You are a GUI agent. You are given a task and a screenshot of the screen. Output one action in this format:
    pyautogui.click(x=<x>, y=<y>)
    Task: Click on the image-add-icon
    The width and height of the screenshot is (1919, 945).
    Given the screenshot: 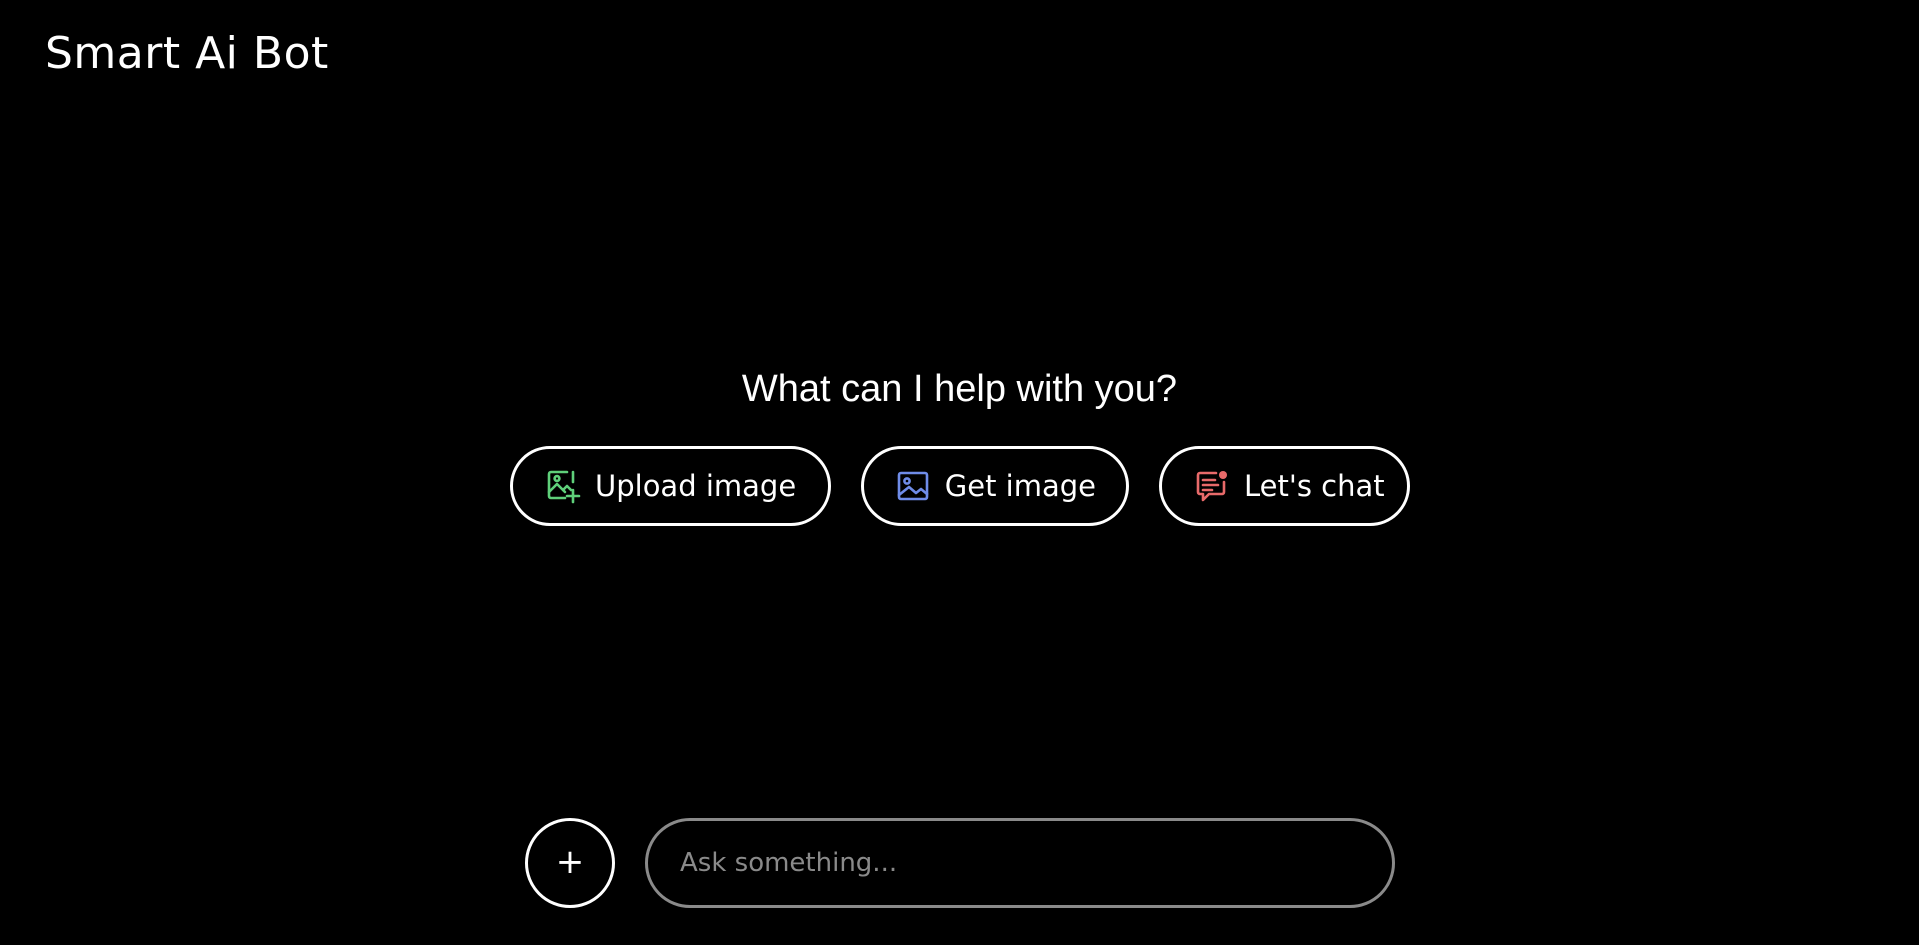 What is the action you would take?
    pyautogui.click(x=563, y=486)
    